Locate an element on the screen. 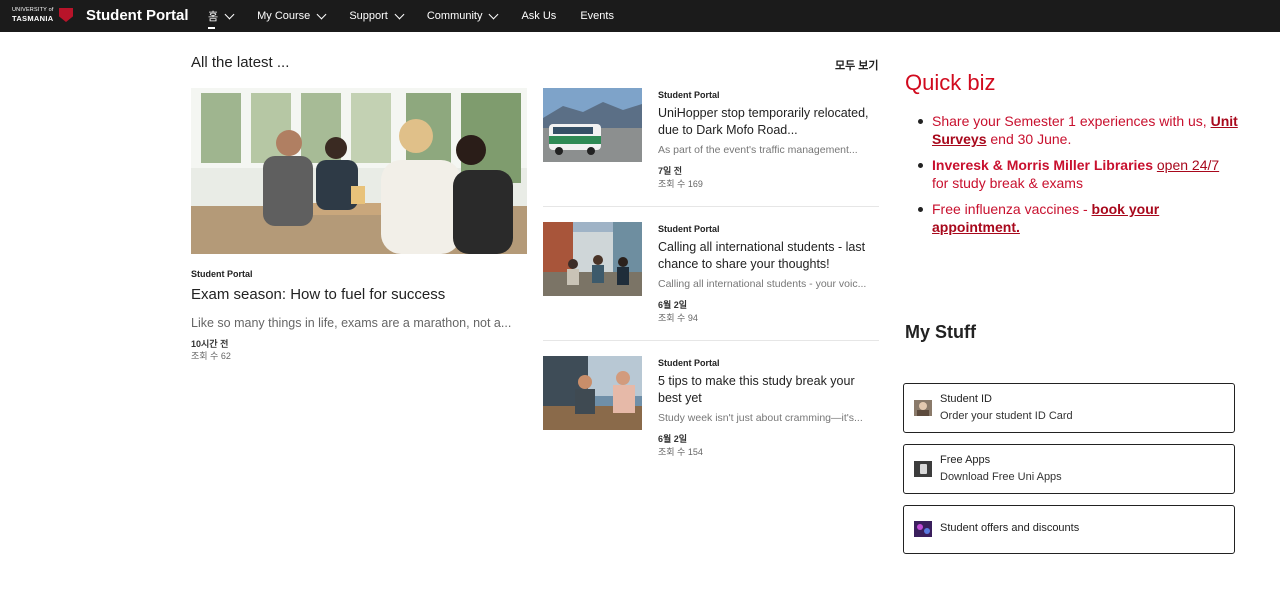  site-title: Student Portal is located at coordinates (137, 15).